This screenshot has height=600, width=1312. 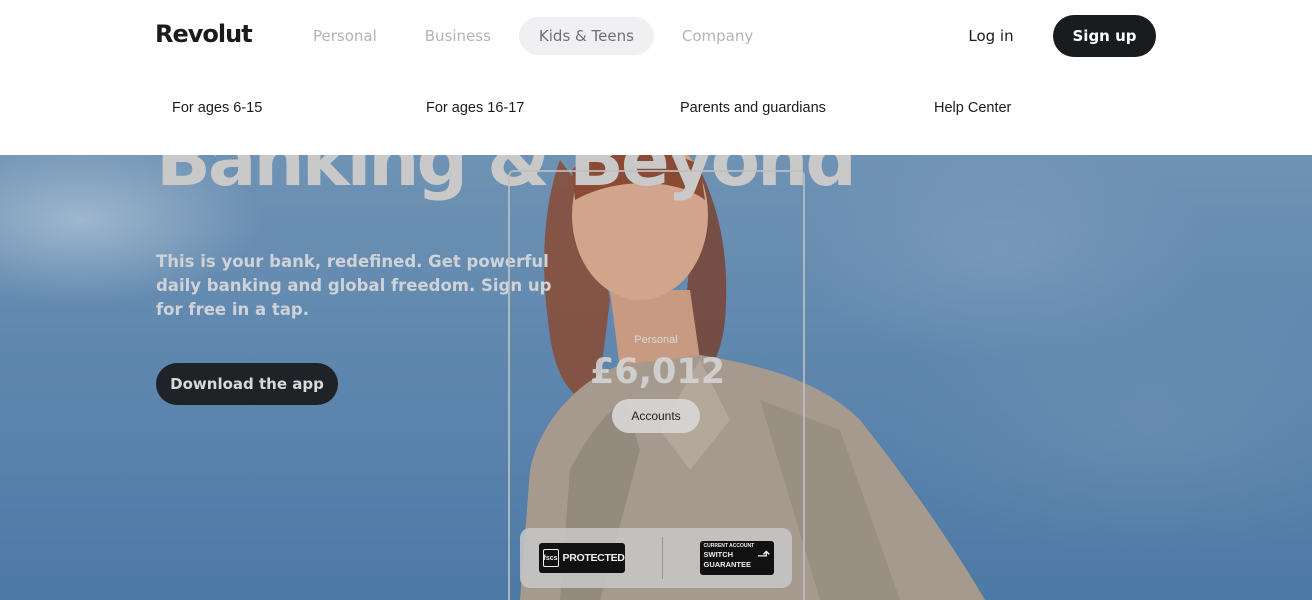 I want to click on login-link: Log in, so click(x=991, y=36).